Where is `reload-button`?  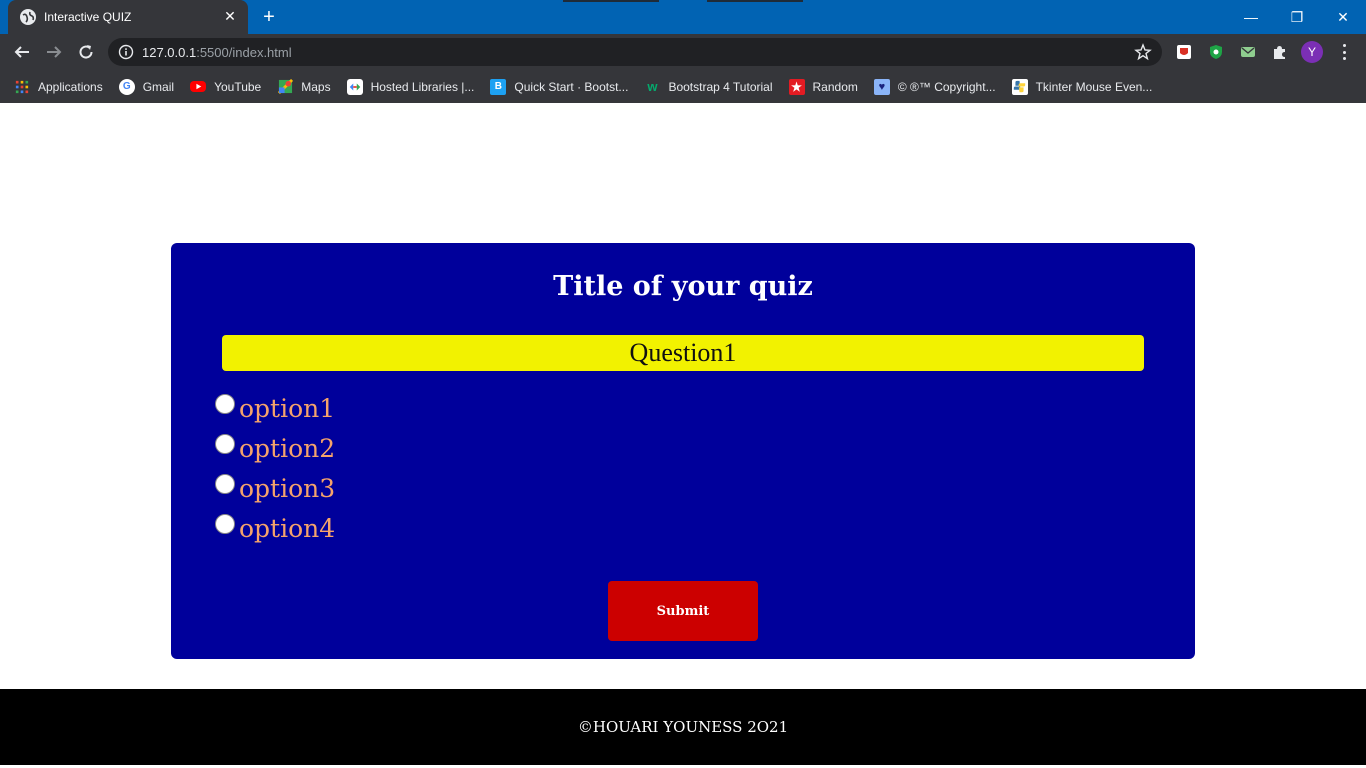
reload-button is located at coordinates (86, 52).